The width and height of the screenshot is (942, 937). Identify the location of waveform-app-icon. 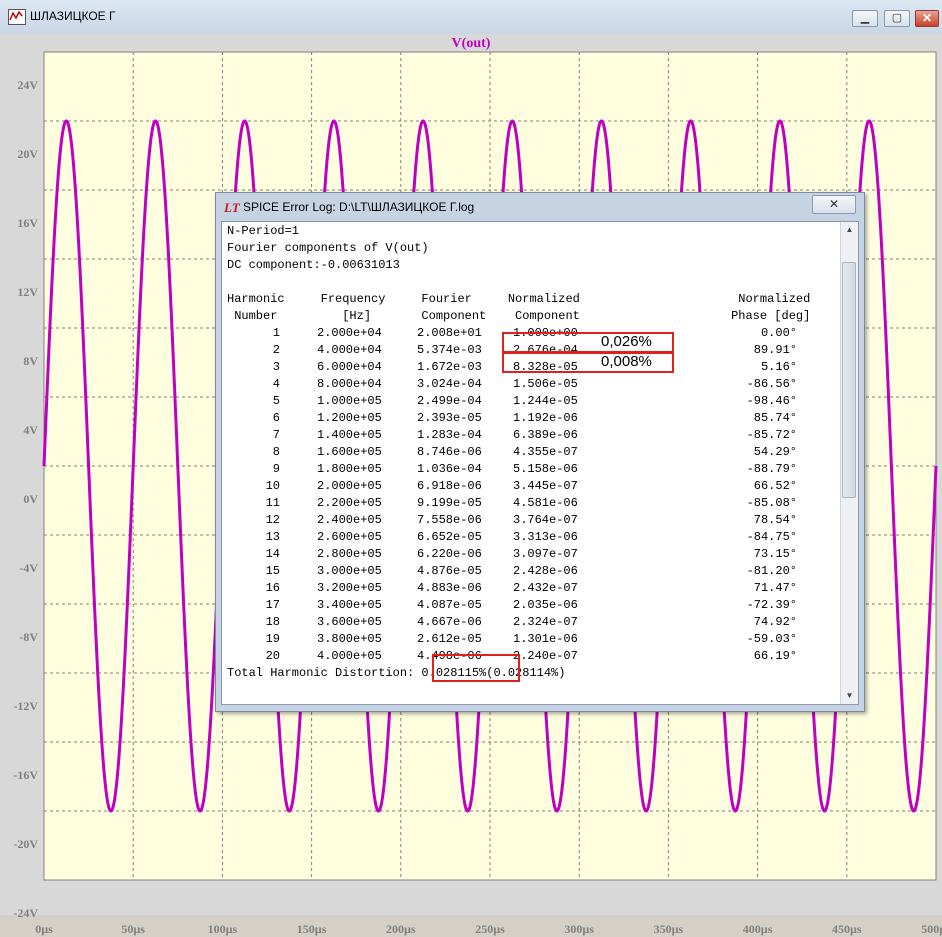
(17, 17).